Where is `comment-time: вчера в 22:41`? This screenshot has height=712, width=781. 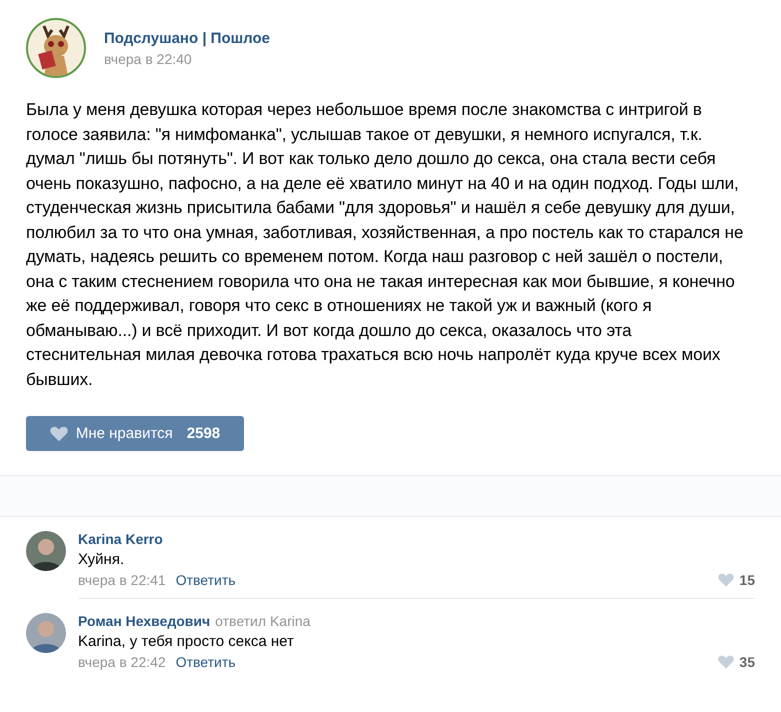
comment-time: вчера в 22:41 is located at coordinates (122, 580).